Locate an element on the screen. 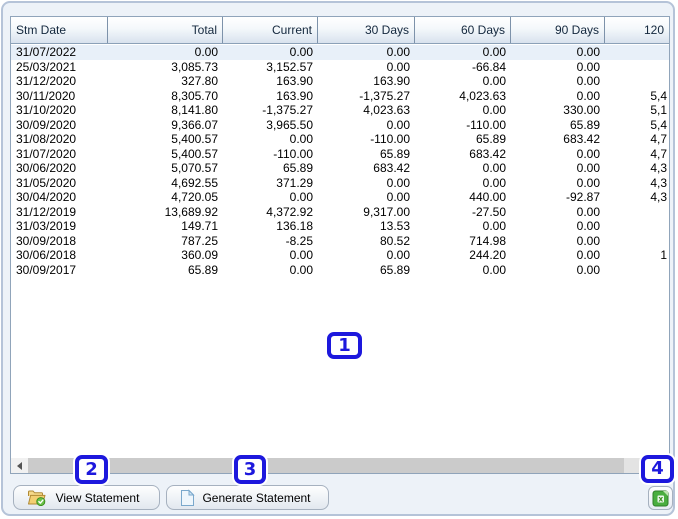  column-header-120-days: 120 is located at coordinates (637, 30).